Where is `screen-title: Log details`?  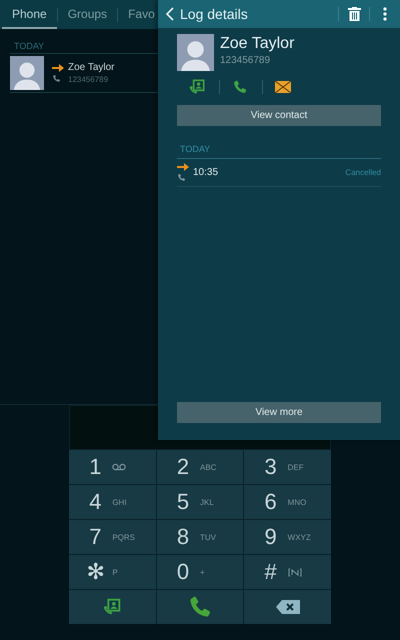 screen-title: Log details is located at coordinates (214, 14).